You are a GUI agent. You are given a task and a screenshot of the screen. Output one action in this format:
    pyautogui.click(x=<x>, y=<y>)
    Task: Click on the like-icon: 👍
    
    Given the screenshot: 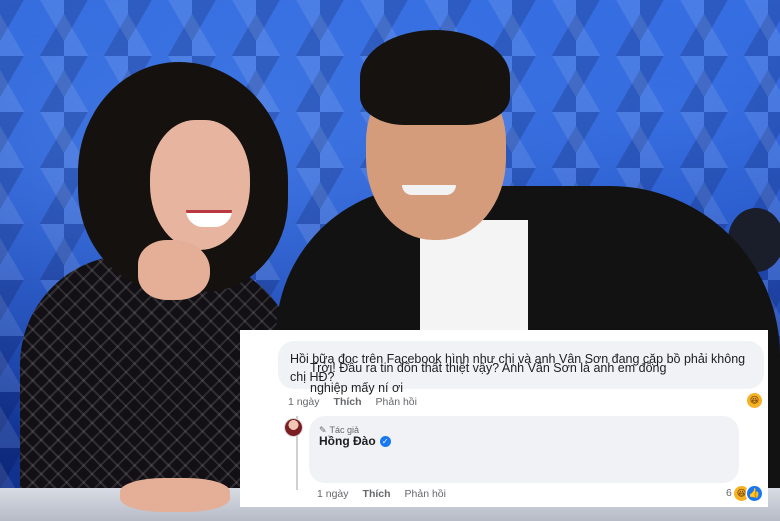 What is the action you would take?
    pyautogui.click(x=754, y=493)
    